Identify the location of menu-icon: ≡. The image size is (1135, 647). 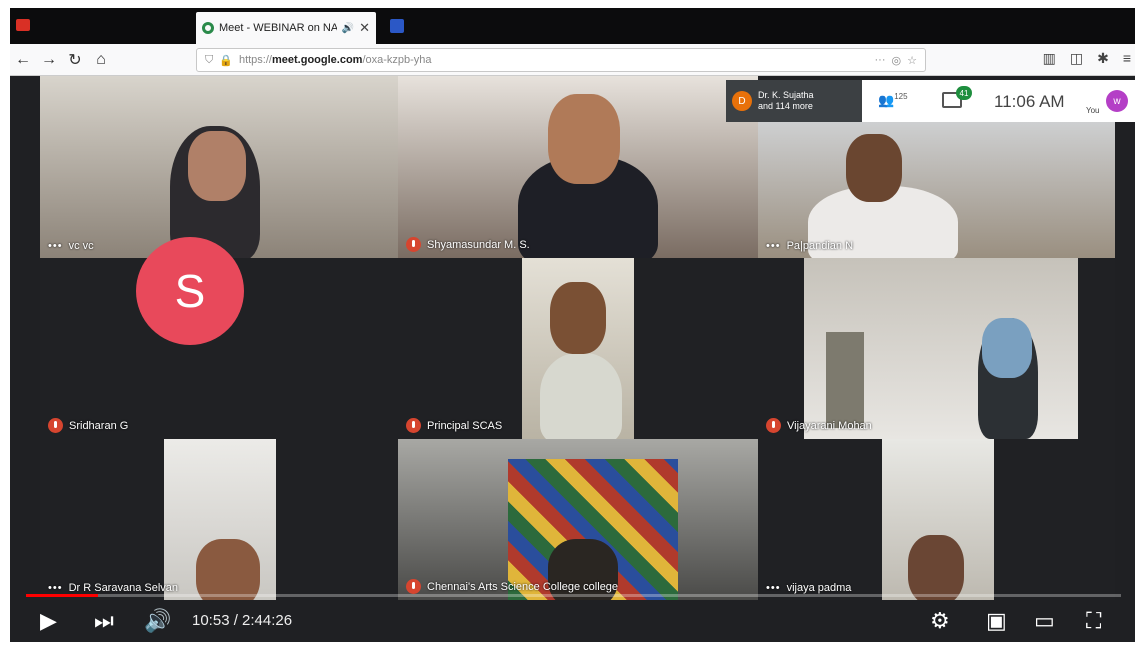
(1127, 58).